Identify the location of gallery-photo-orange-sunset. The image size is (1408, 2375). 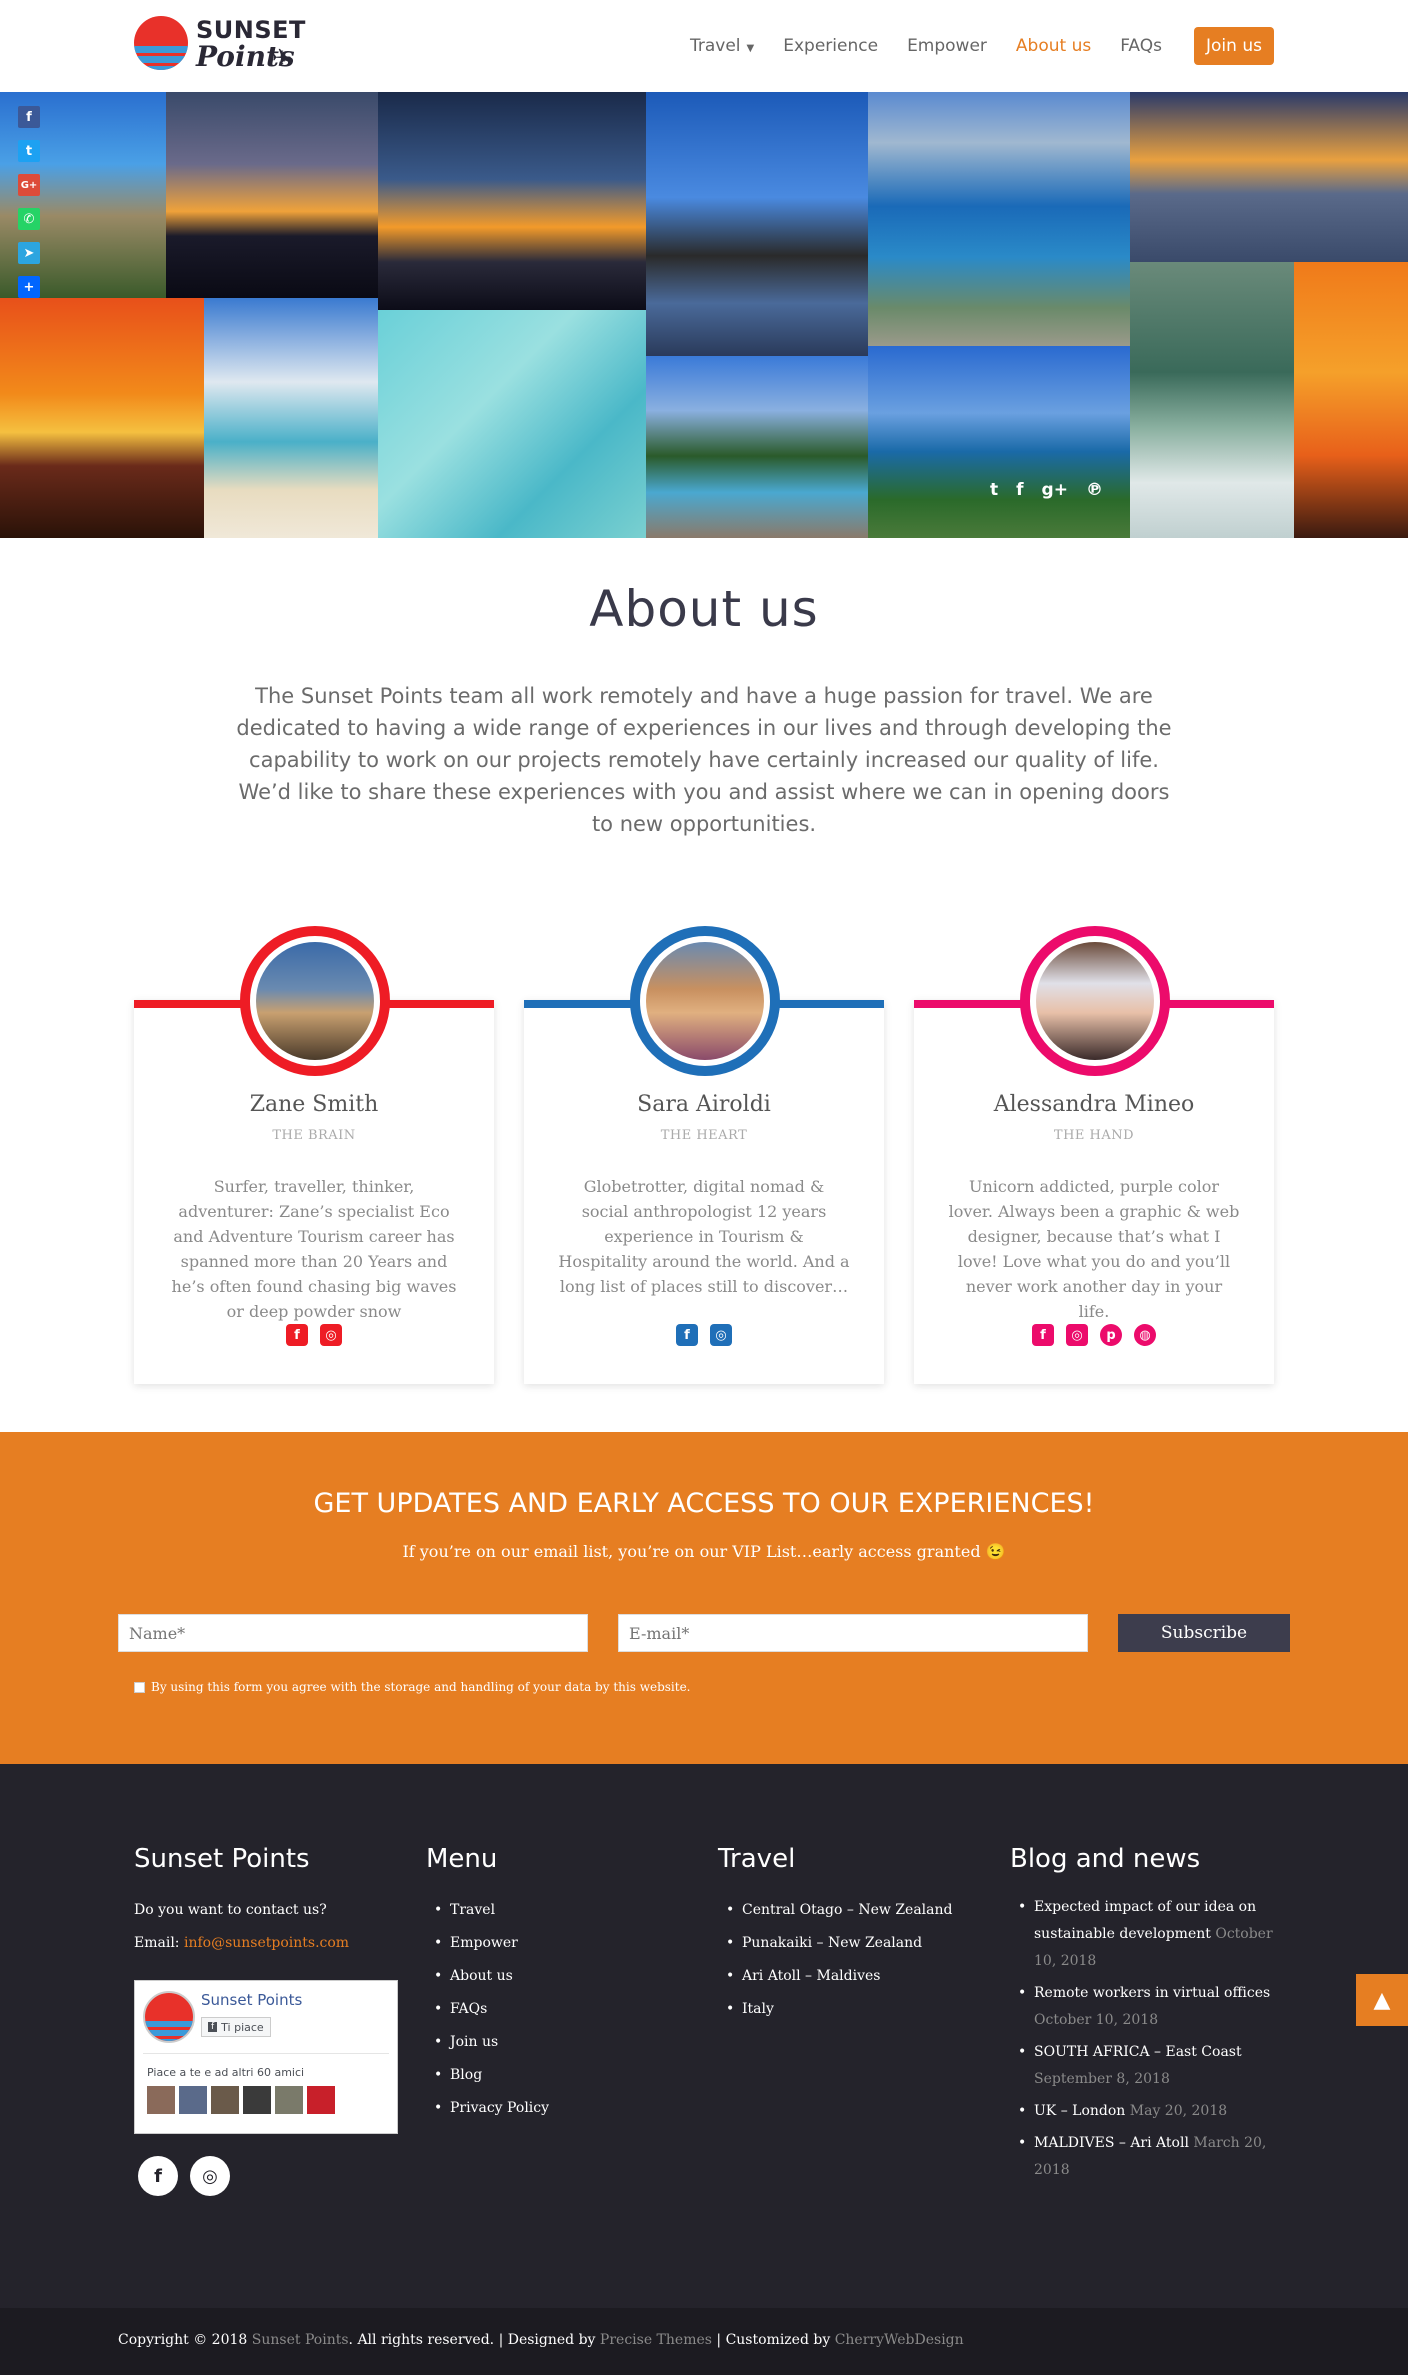
(102, 418).